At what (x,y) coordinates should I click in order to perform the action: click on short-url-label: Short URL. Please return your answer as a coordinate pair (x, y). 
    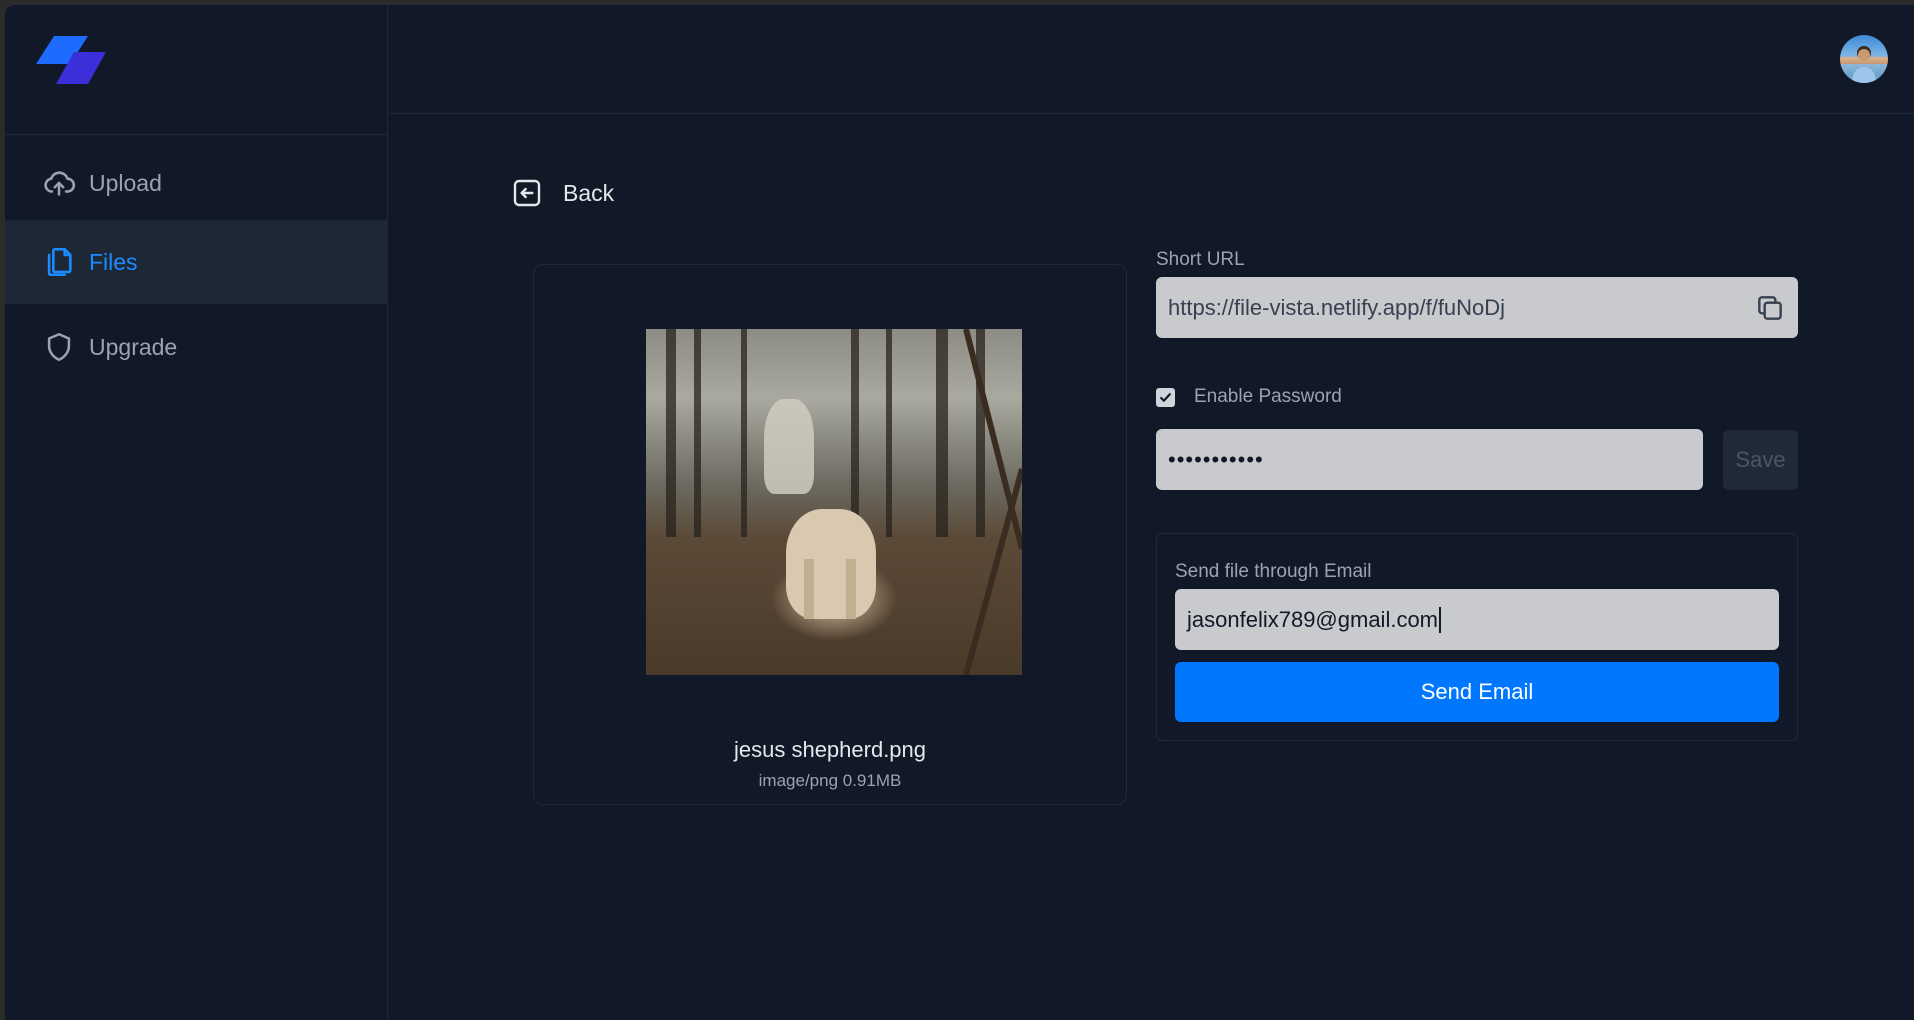
    Looking at the image, I should click on (1200, 259).